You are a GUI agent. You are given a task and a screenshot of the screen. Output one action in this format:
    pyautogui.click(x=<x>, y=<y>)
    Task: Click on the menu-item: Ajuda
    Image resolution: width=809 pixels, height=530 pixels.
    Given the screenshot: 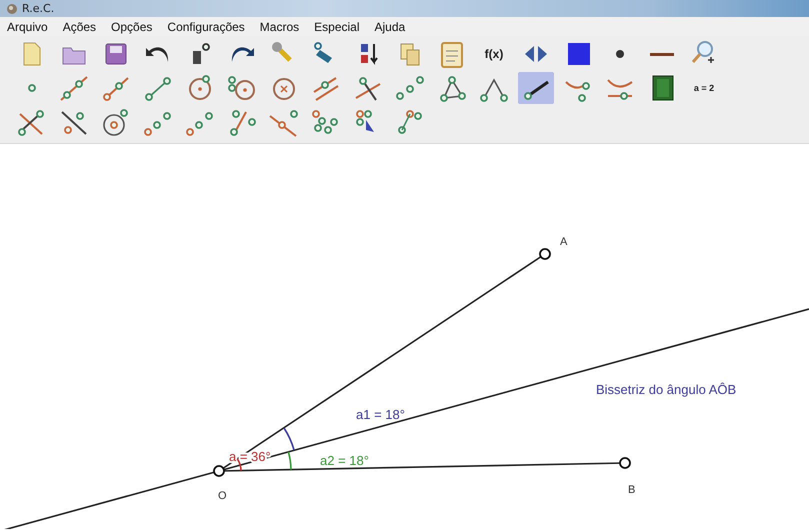 What is the action you would take?
    pyautogui.click(x=390, y=27)
    